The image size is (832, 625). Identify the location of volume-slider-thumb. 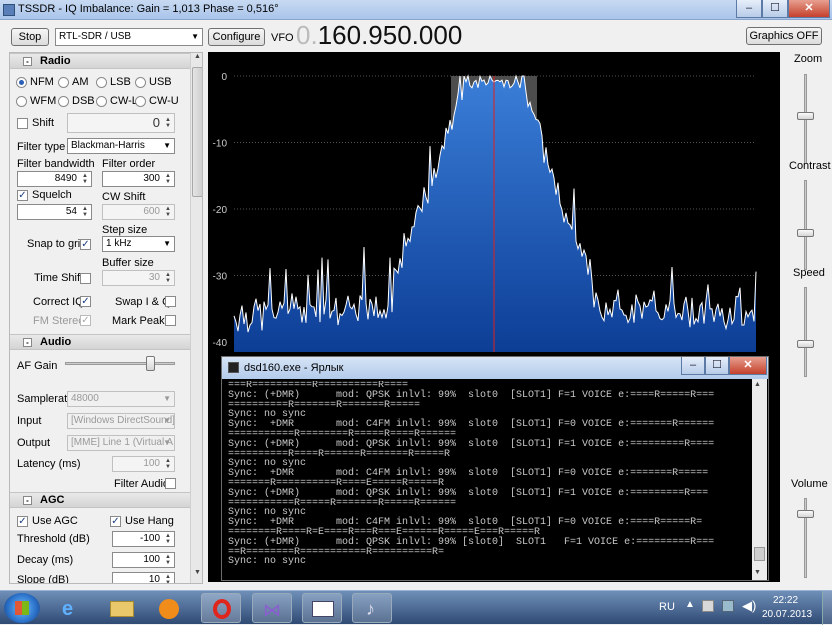
(805, 514).